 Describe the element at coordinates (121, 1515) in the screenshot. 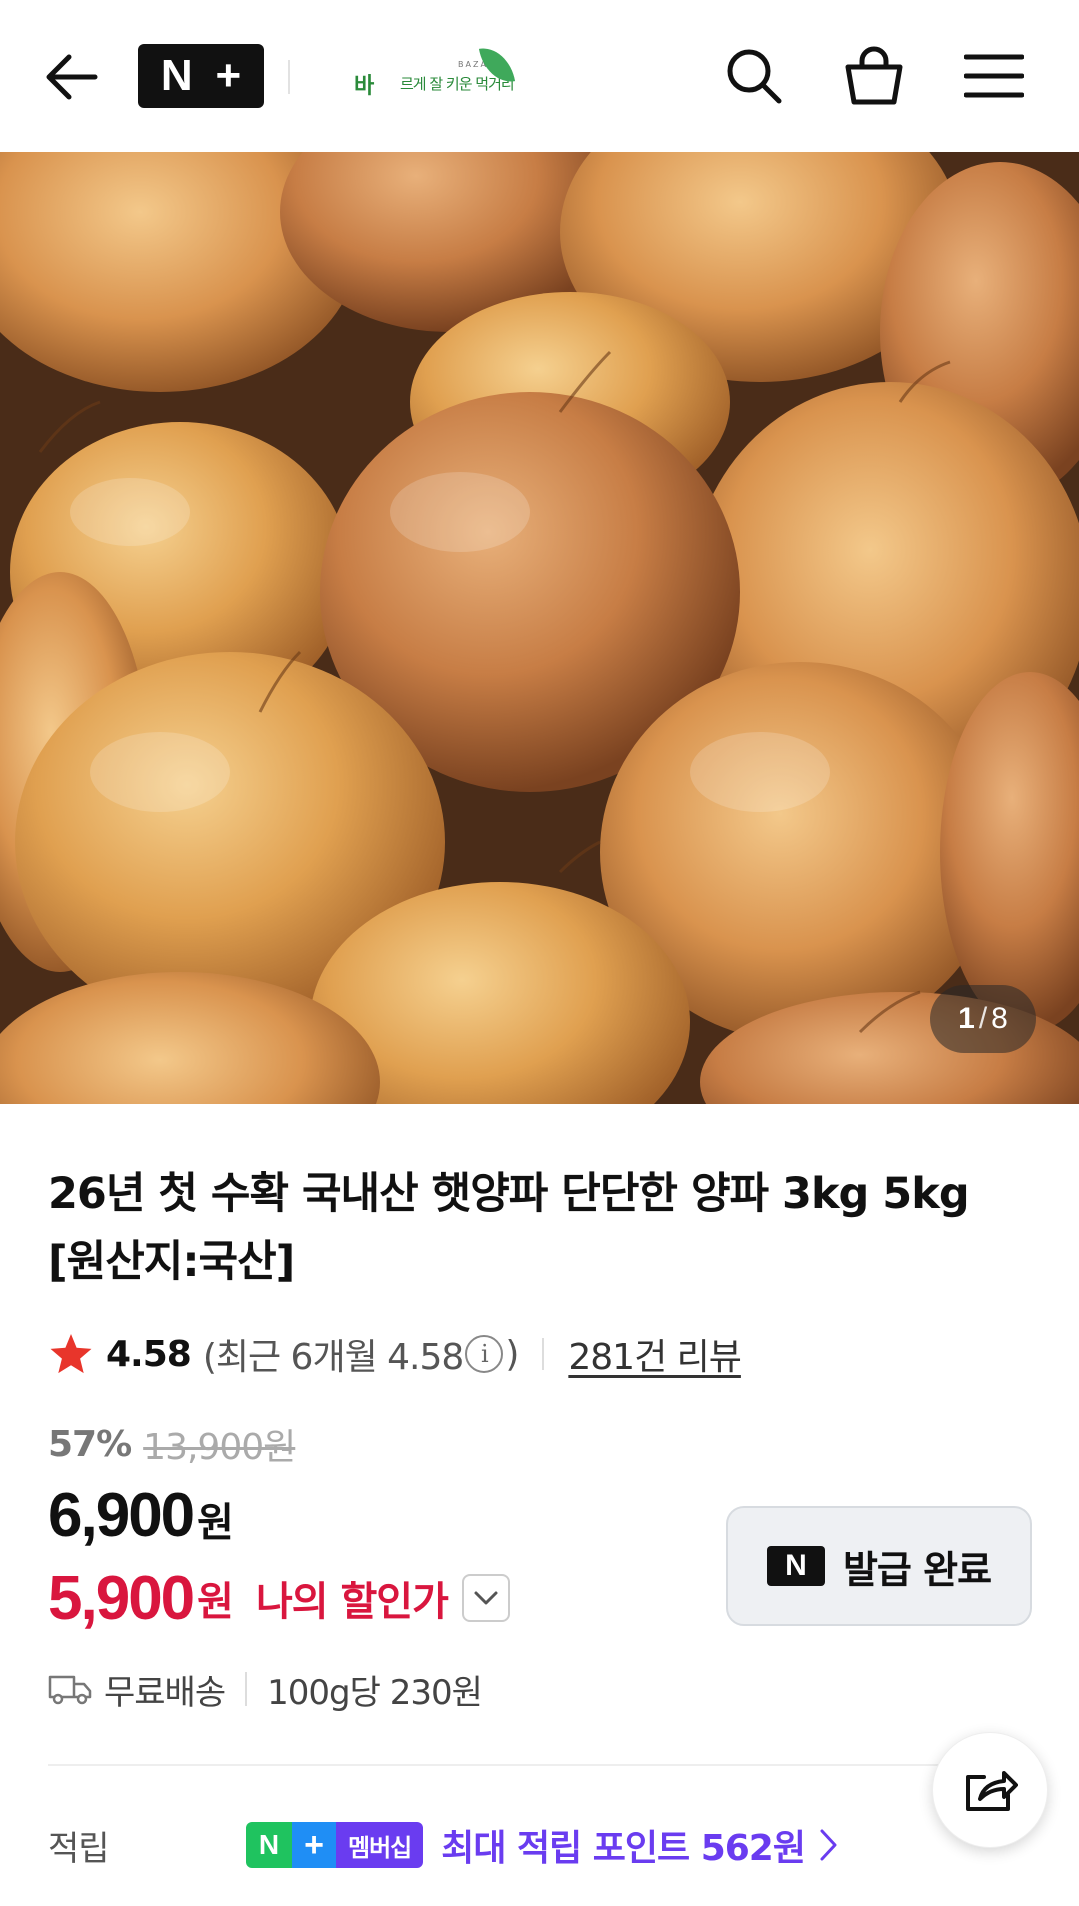

I see `sale-price: 6,900` at that location.